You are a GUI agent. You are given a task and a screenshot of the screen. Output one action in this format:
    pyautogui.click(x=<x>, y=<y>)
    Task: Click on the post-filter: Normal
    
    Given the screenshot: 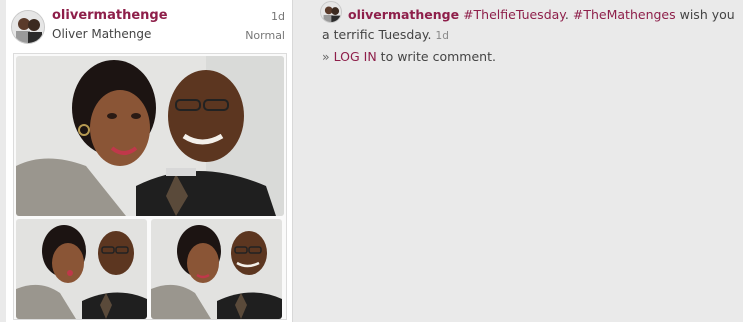 What is the action you would take?
    pyautogui.click(x=265, y=35)
    